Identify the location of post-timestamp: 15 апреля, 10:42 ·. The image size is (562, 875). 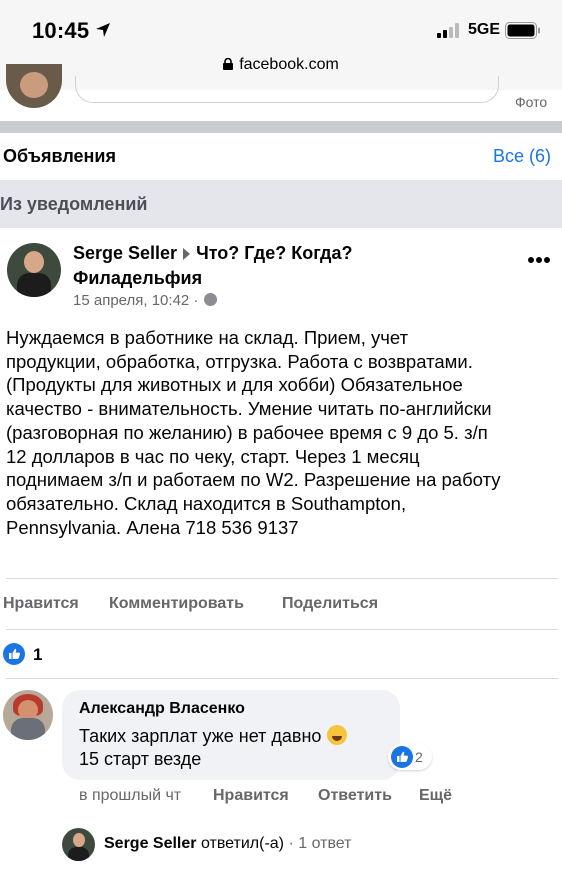
(135, 300).